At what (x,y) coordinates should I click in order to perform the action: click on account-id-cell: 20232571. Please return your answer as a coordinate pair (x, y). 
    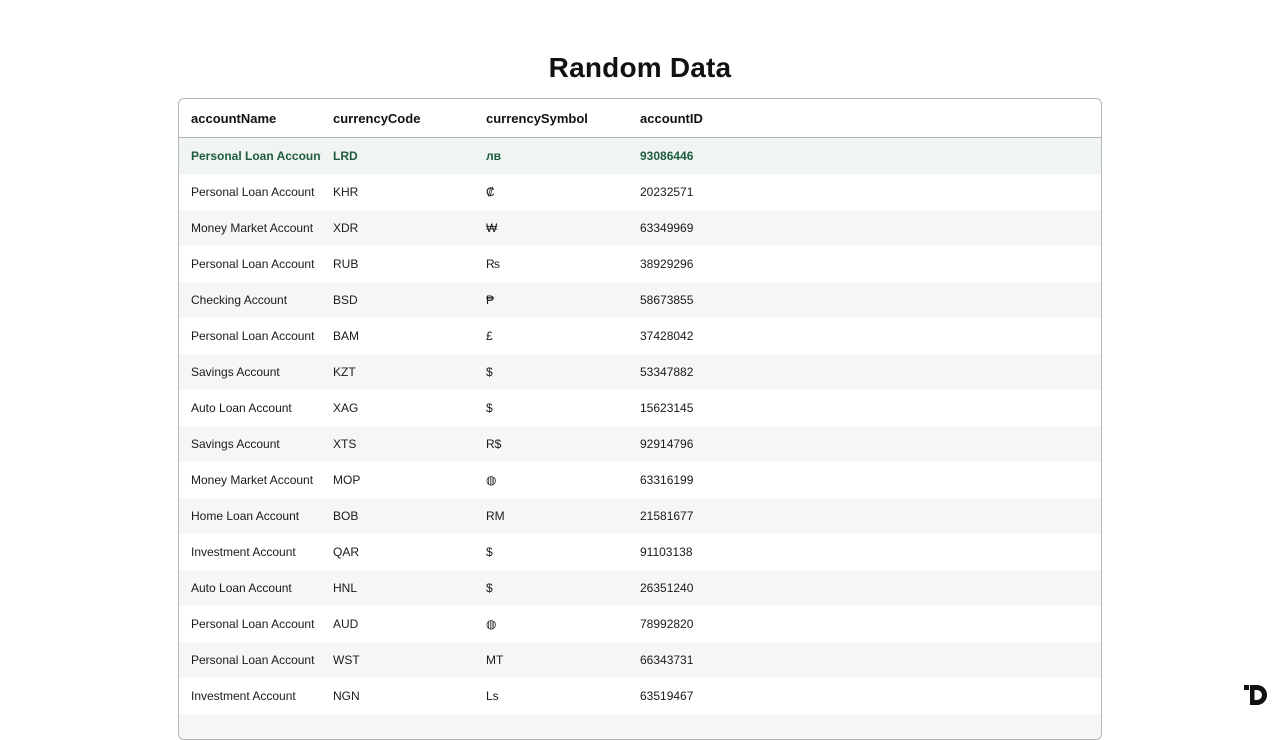
    Looking at the image, I should click on (864, 192).